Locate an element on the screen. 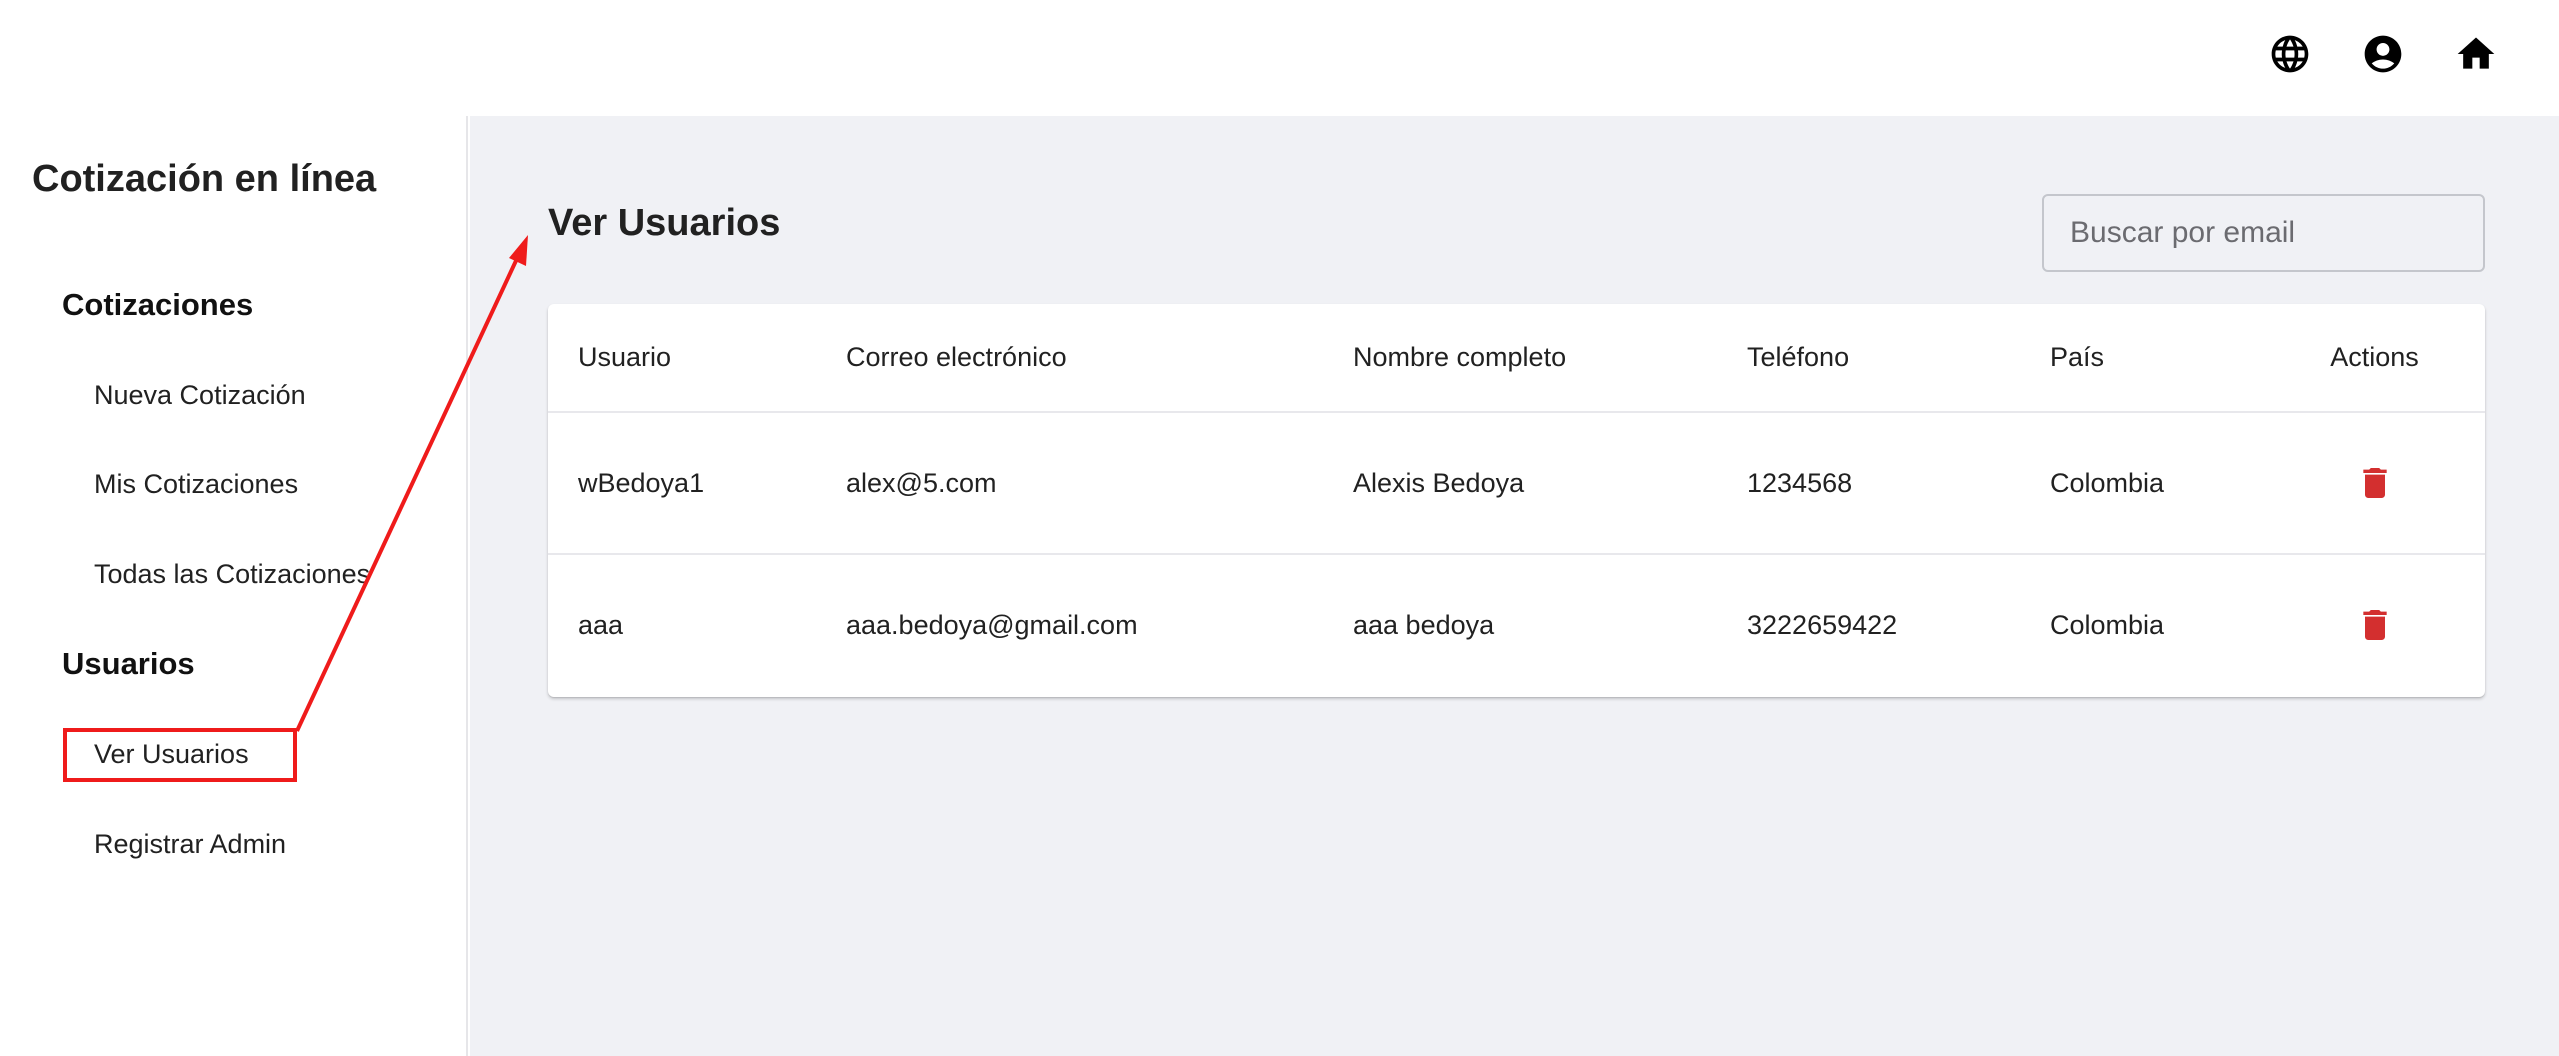 The height and width of the screenshot is (1056, 2559). sidebar-section-cotizaciones: Cotizaciones is located at coordinates (158, 304).